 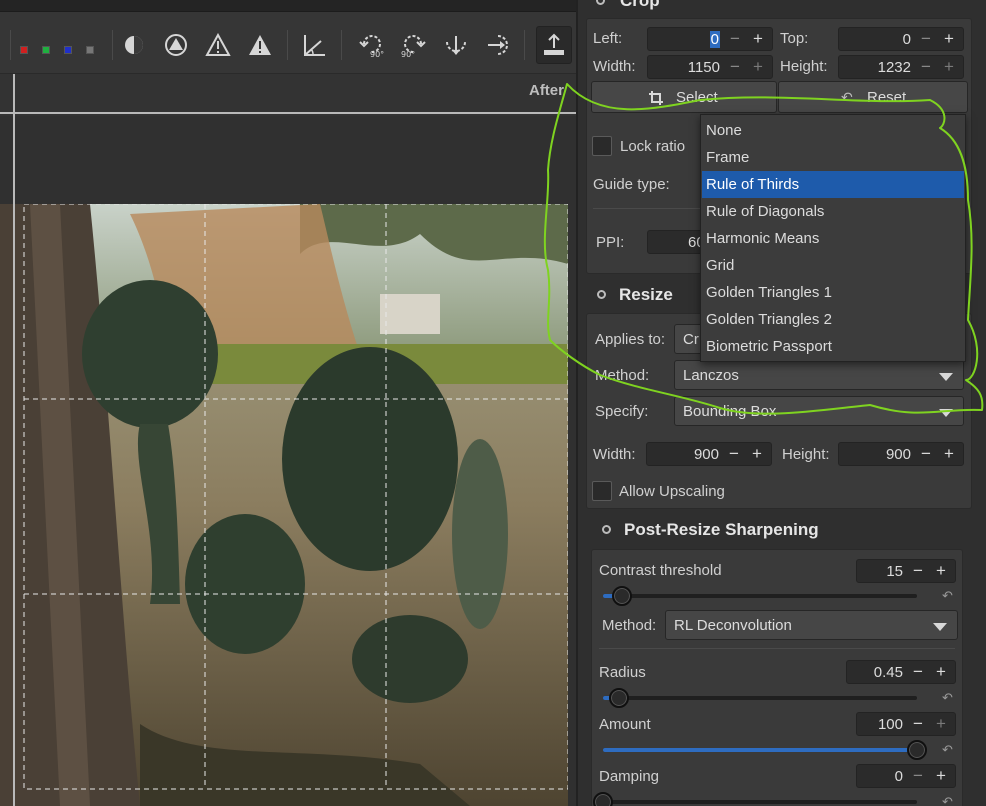 What do you see at coordinates (760, 698) in the screenshot?
I see `radius-slider` at bounding box center [760, 698].